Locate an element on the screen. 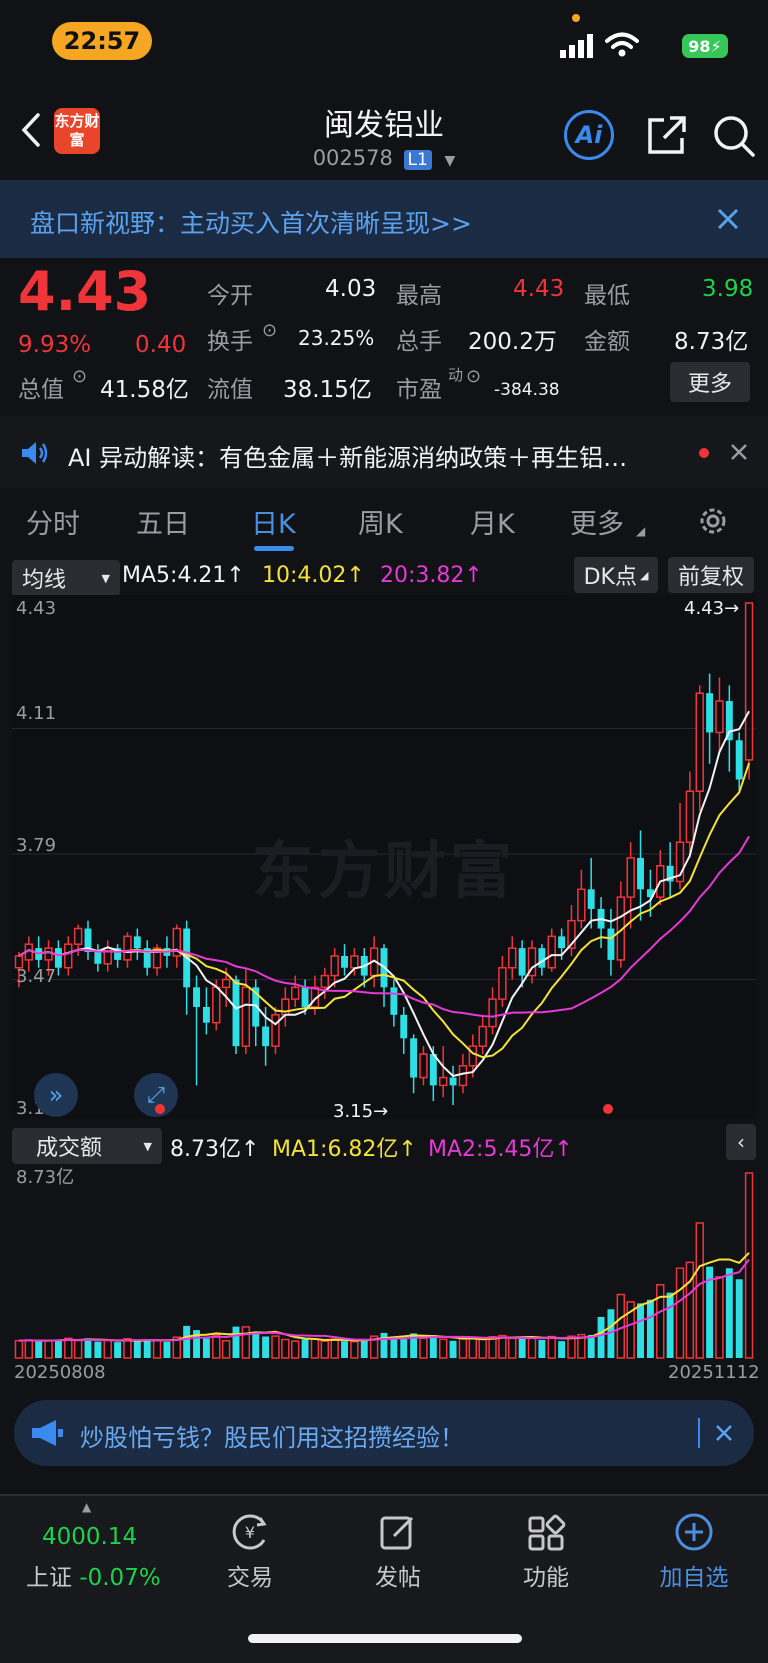 The image size is (768, 1663). index-row: 上证 -0.07% is located at coordinates (93, 1575).